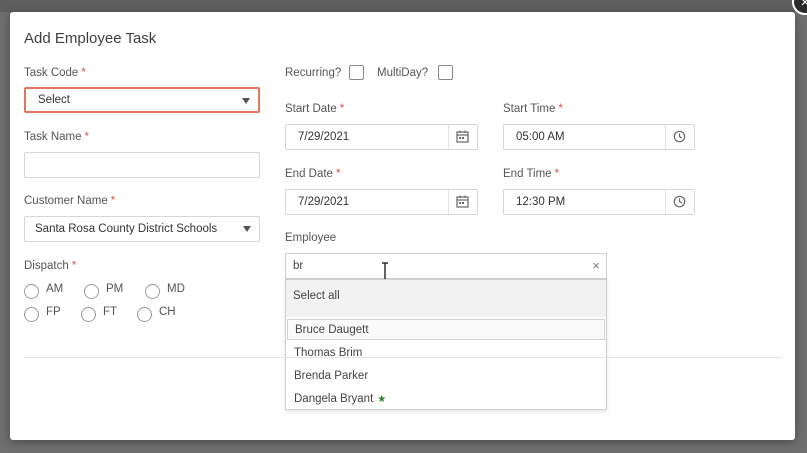 The height and width of the screenshot is (453, 807). I want to click on star-icon: ★, so click(382, 399).